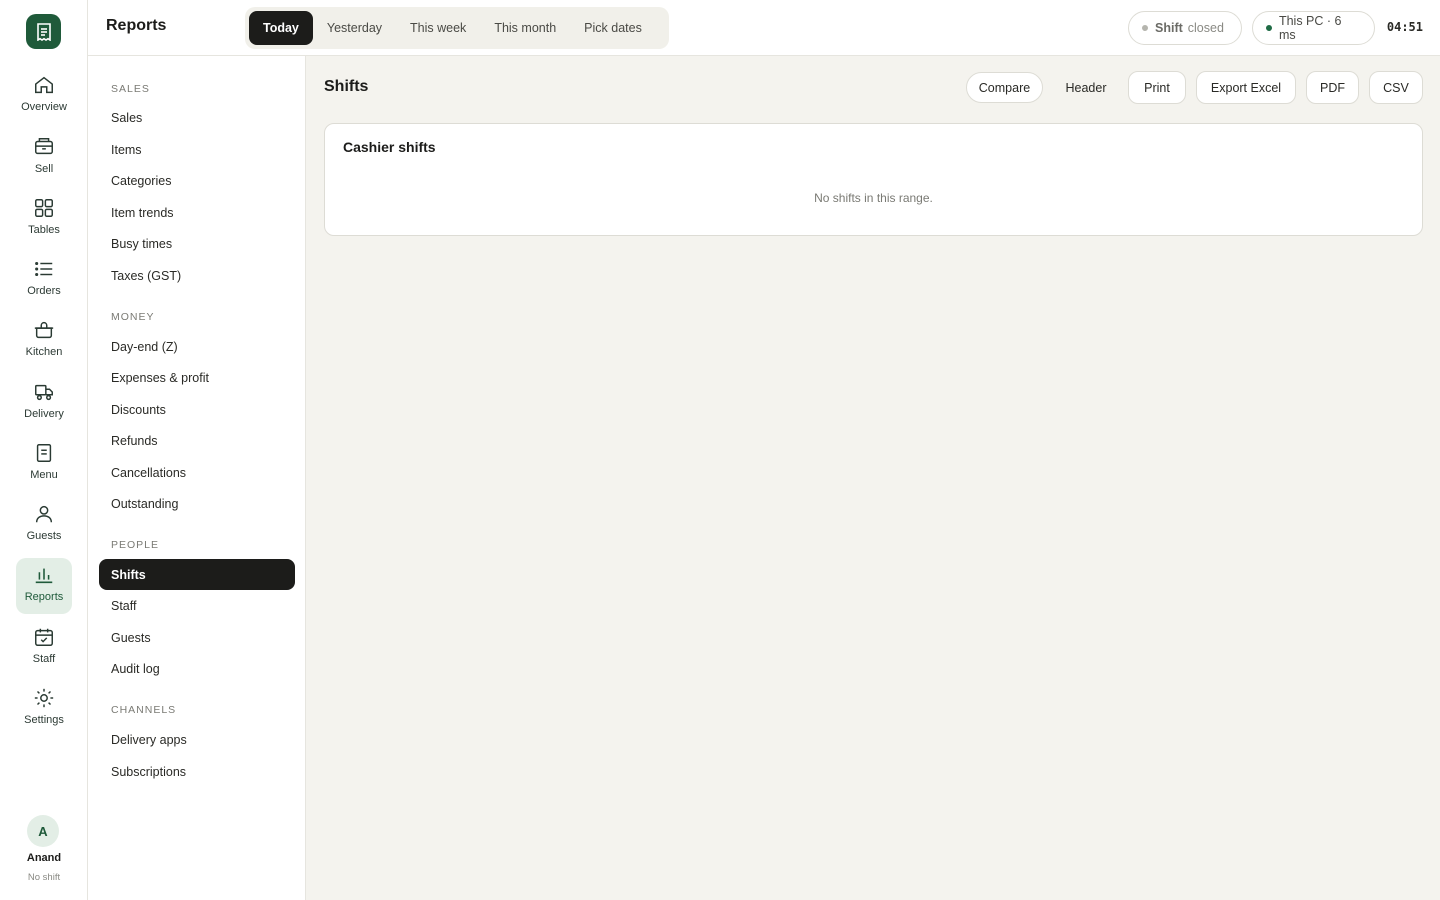 The width and height of the screenshot is (1440, 900). I want to click on nav-taxes: Taxes (GST), so click(197, 275).